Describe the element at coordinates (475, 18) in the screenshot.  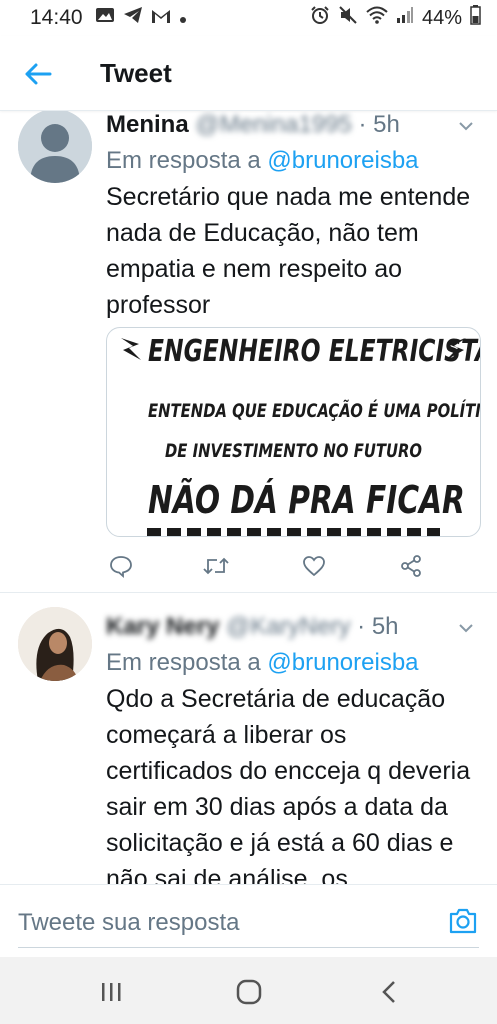
I see `battery-icon` at that location.